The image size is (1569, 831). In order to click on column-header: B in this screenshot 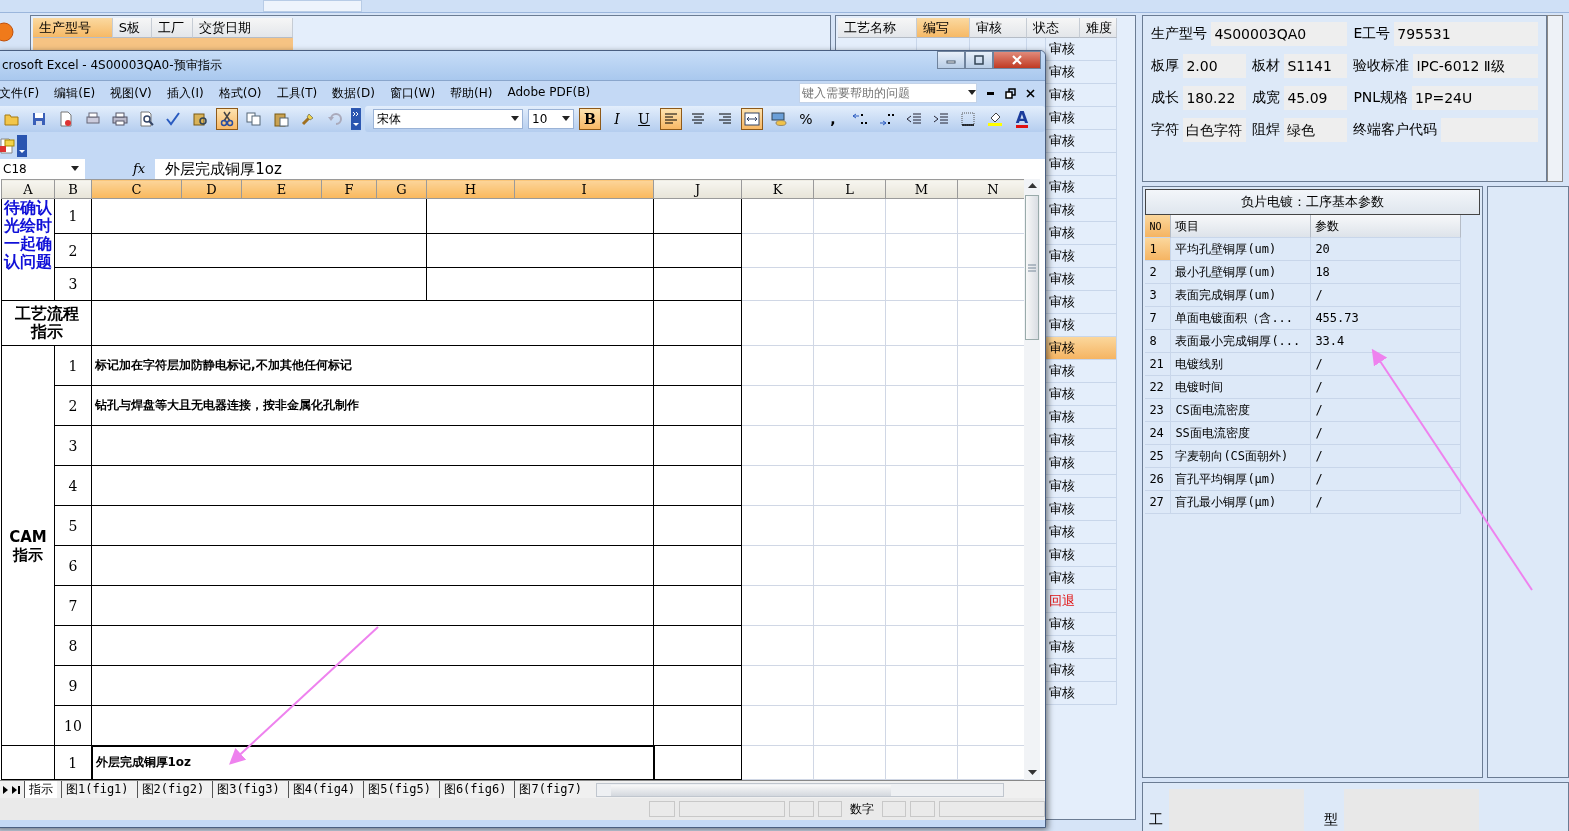, I will do `click(73, 189)`.